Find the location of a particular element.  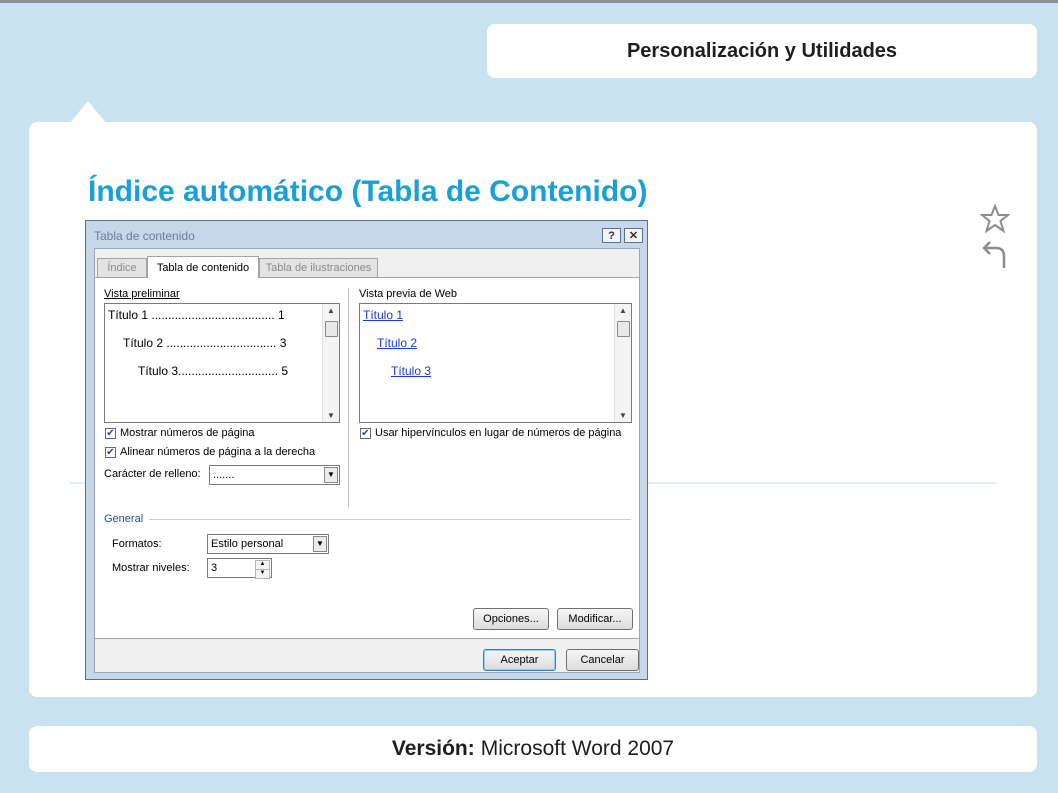

column-separator is located at coordinates (348, 398).